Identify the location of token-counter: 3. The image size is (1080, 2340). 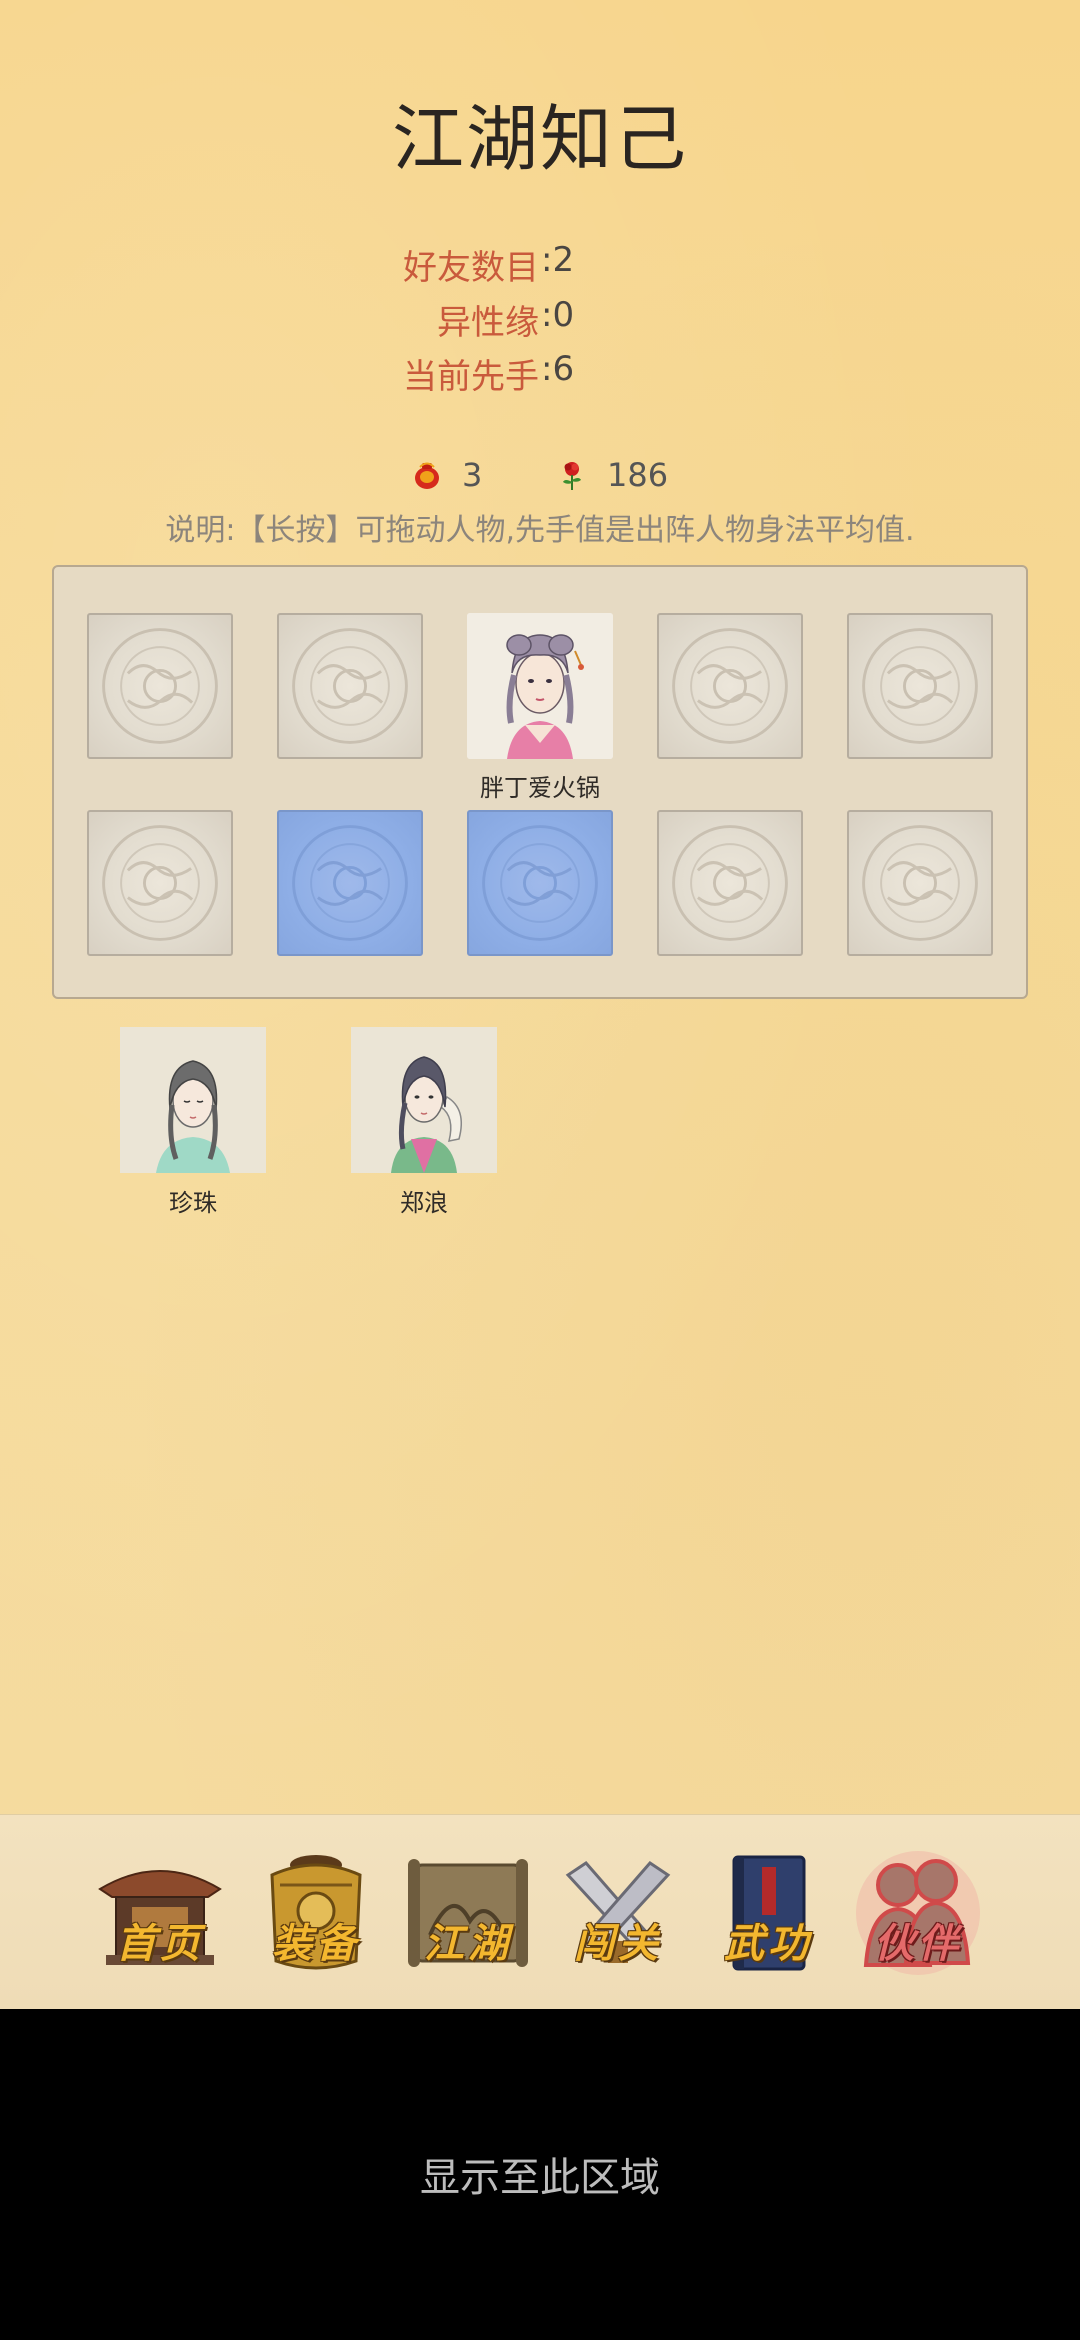
(446, 475).